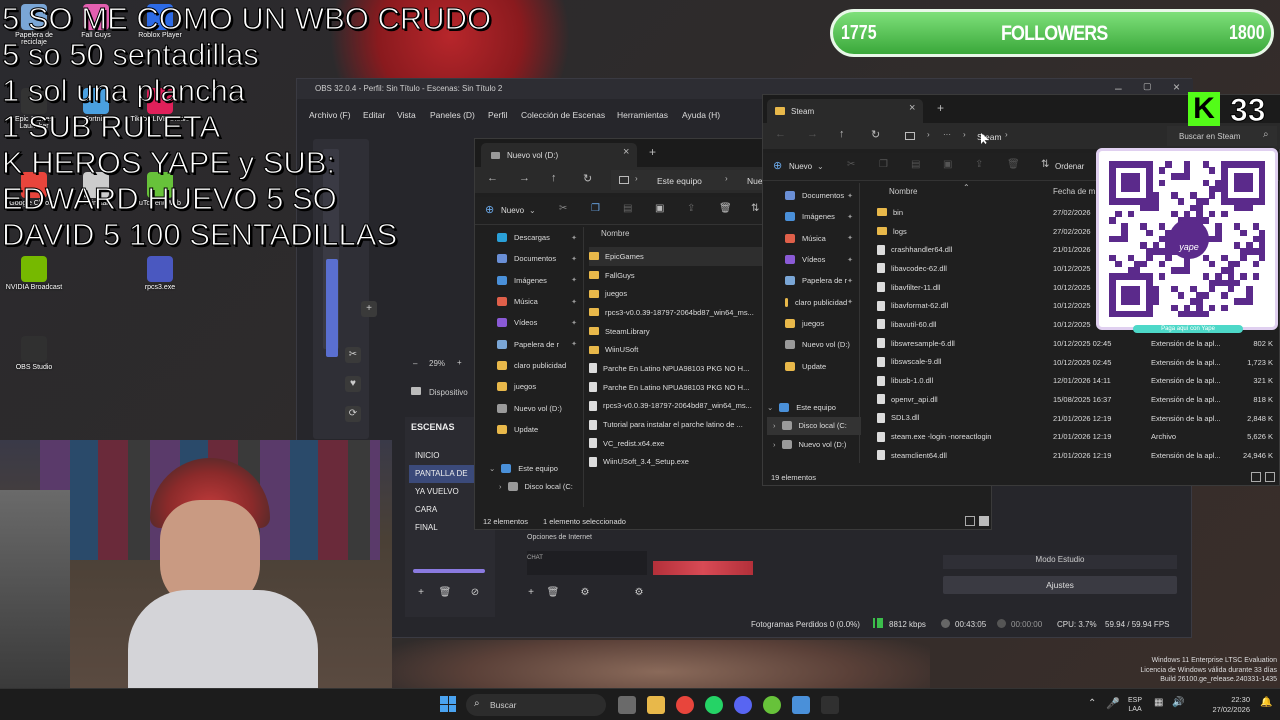 Image resolution: width=1280 pixels, height=720 pixels. I want to click on file-row: EpicGames, so click(679, 256).